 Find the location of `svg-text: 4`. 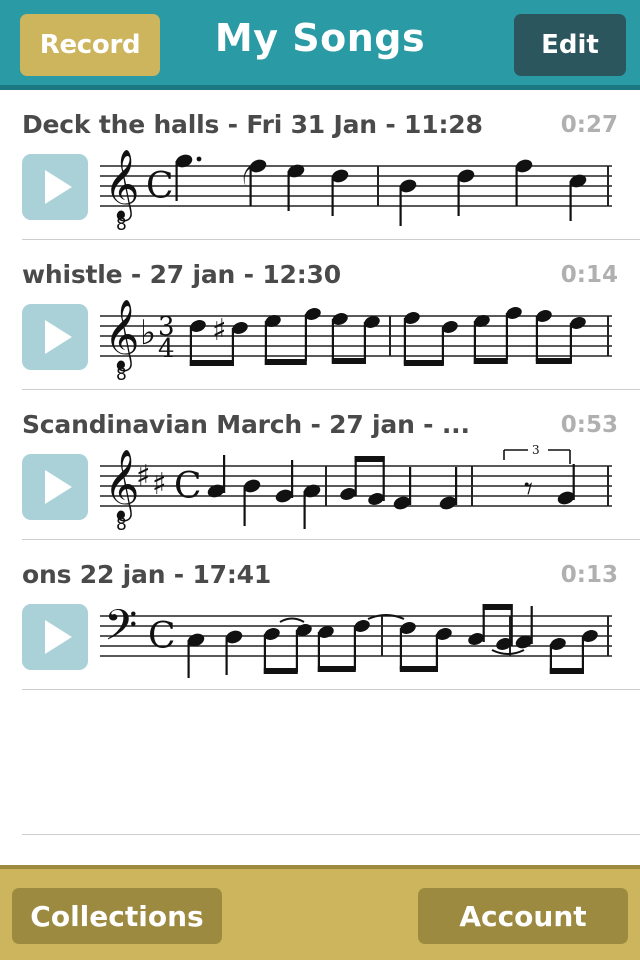

svg-text: 4 is located at coordinates (166, 349).